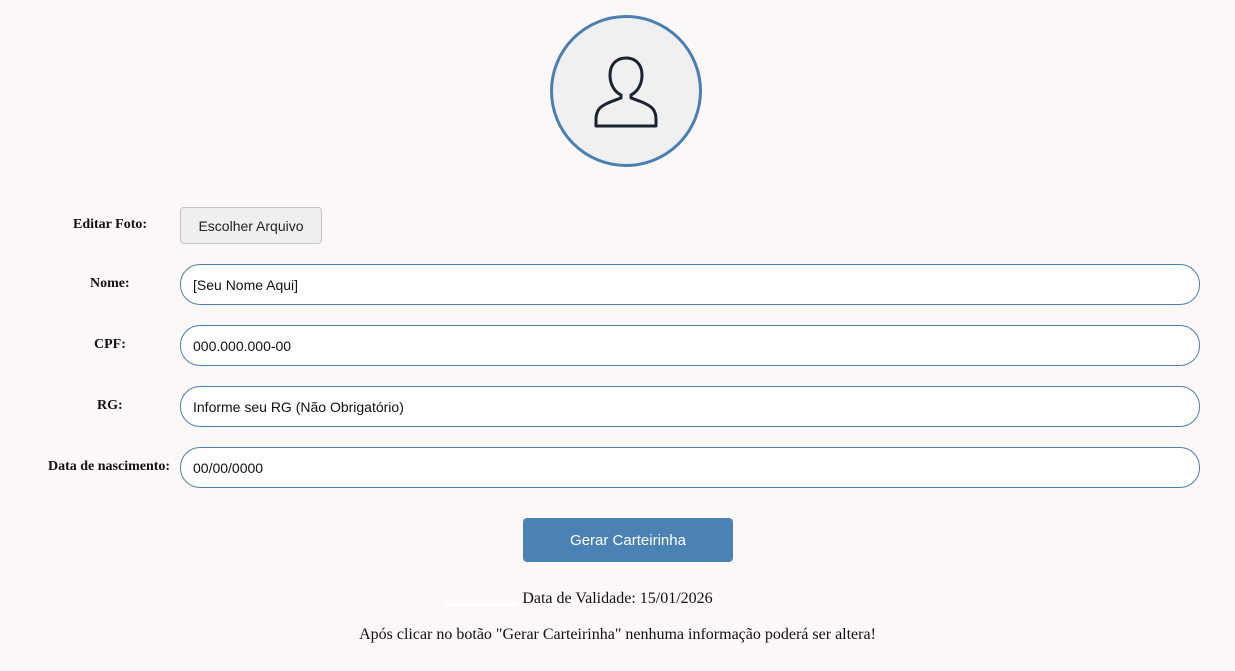  What do you see at coordinates (110, 405) in the screenshot?
I see `rg-label: RG:` at bounding box center [110, 405].